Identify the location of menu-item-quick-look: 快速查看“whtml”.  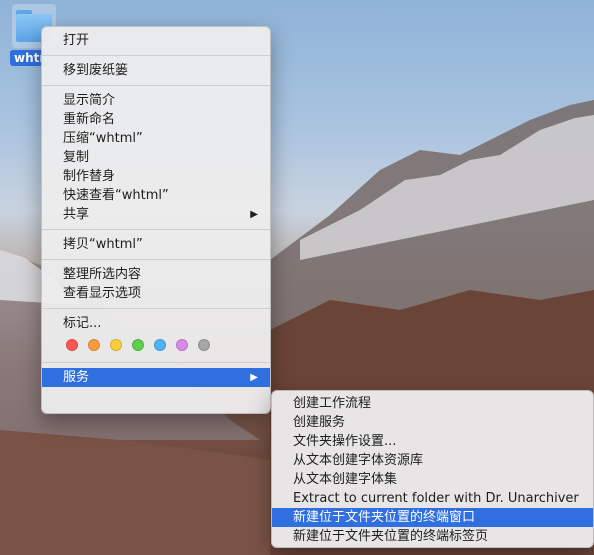
(156, 195).